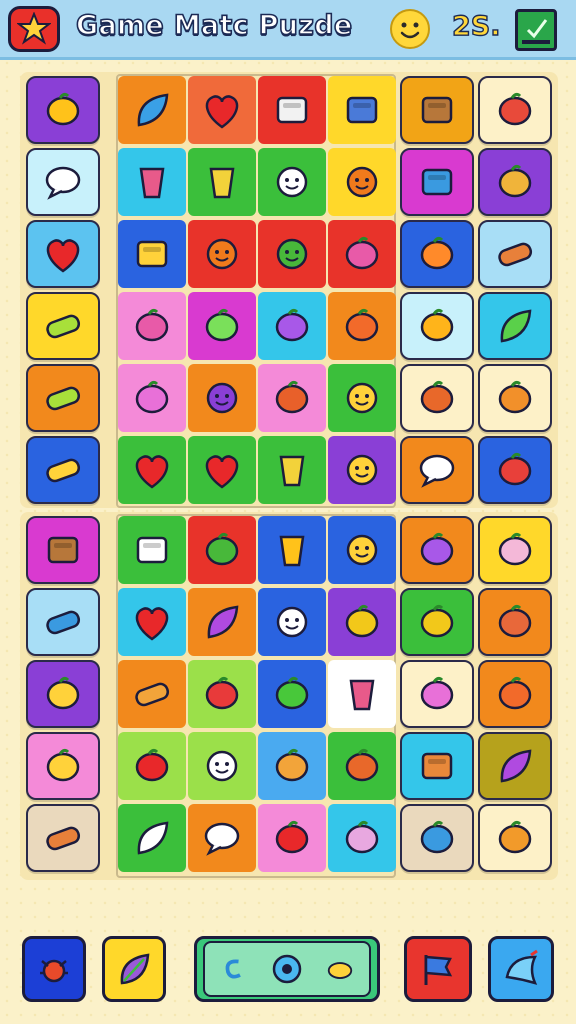 The image size is (576, 1024). What do you see at coordinates (437, 766) in the screenshot?
I see `bottom-tile-crate` at bounding box center [437, 766].